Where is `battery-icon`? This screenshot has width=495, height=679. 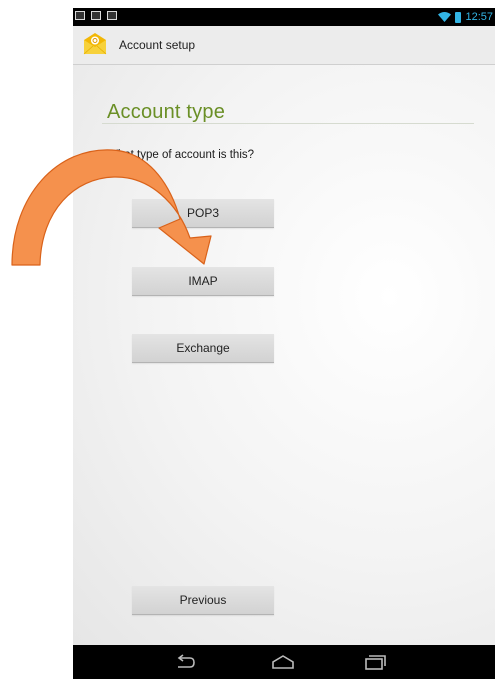 battery-icon is located at coordinates (458, 17).